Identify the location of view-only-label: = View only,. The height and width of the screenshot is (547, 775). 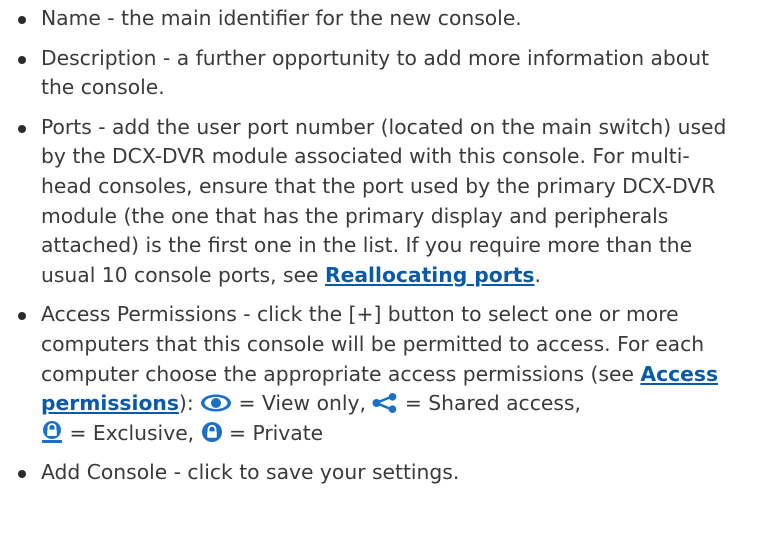
(302, 403).